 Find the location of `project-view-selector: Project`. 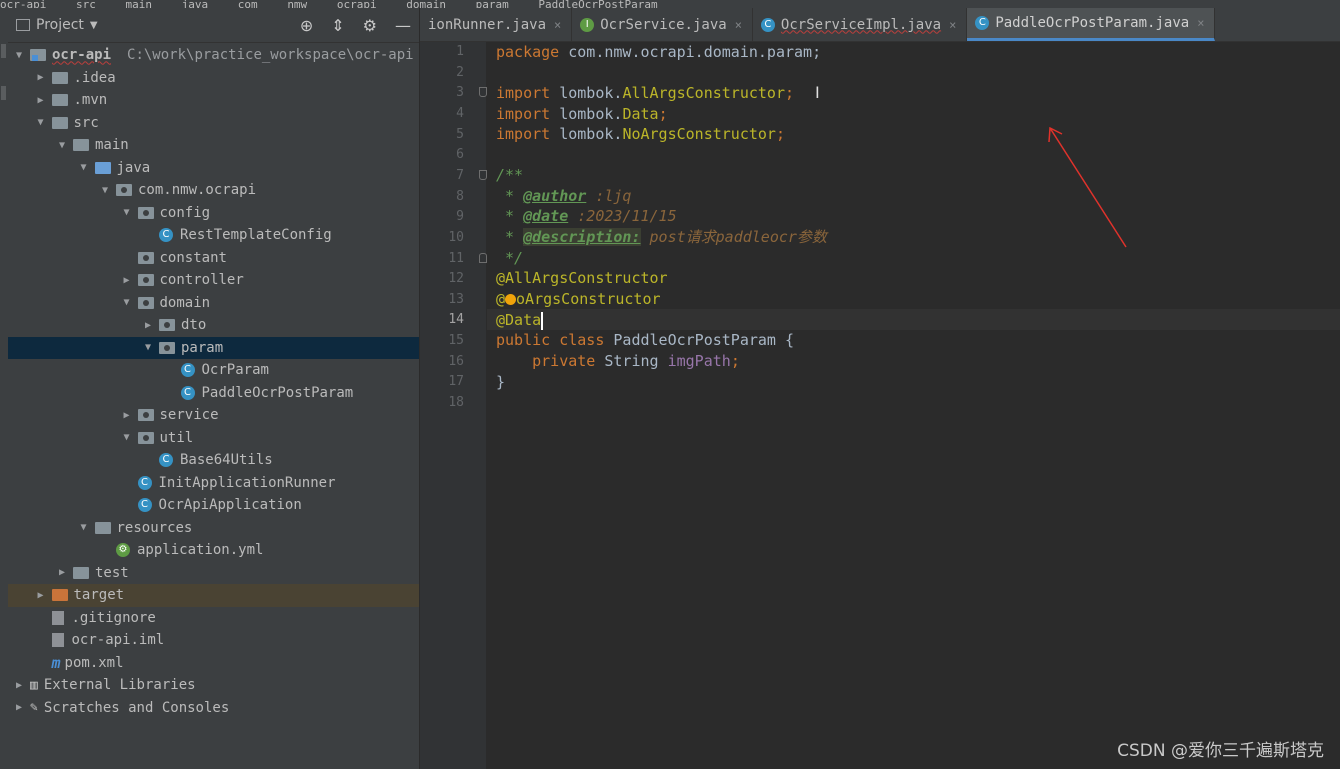

project-view-selector: Project is located at coordinates (60, 25).